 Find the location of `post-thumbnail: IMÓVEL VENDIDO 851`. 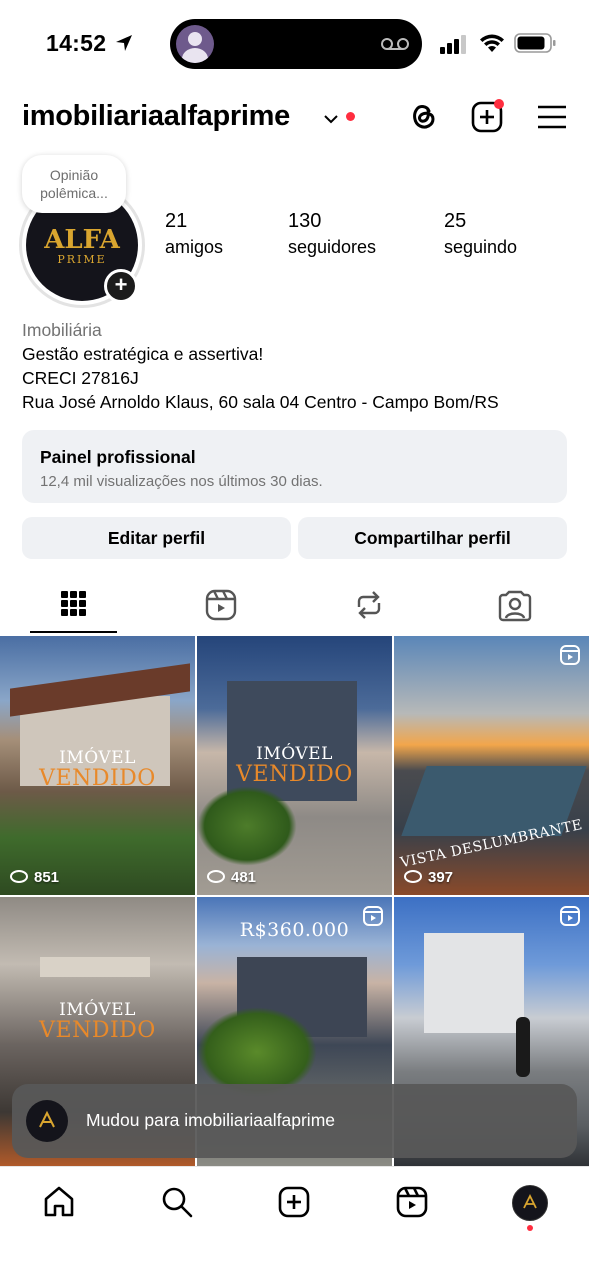

post-thumbnail: IMÓVEL VENDIDO 851 is located at coordinates (97, 765).